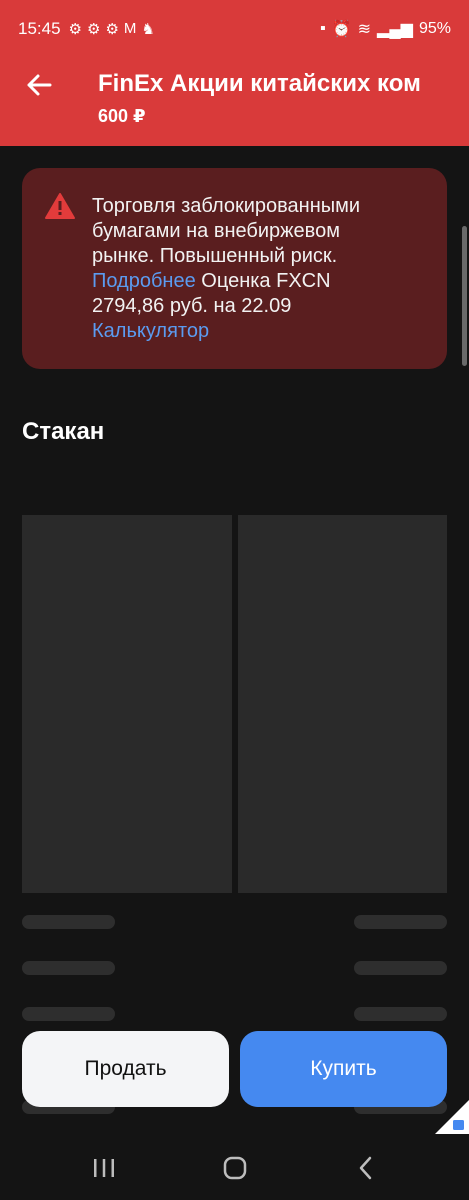  What do you see at coordinates (366, 1168) in the screenshot?
I see `back-nav-icon` at bounding box center [366, 1168].